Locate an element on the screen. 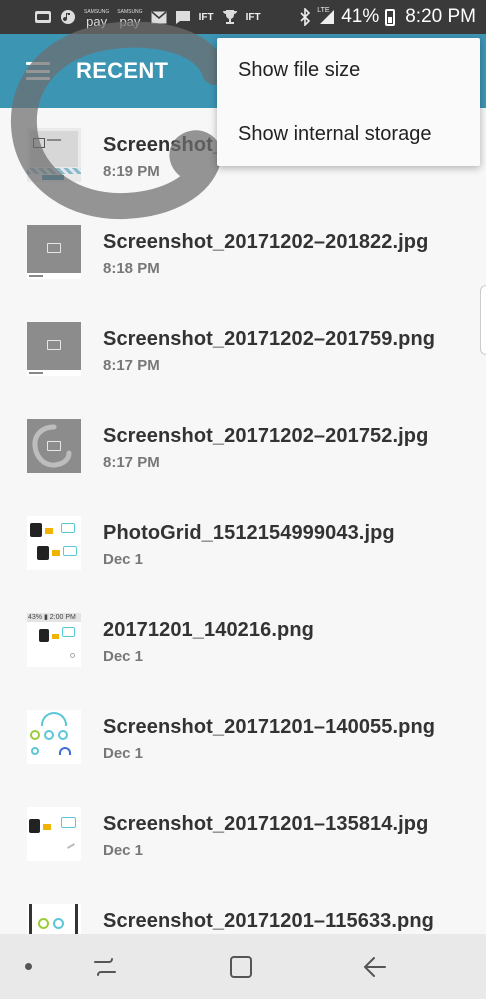 The width and height of the screenshot is (486, 999). file-name: Screenshot_ is located at coordinates (164, 145).